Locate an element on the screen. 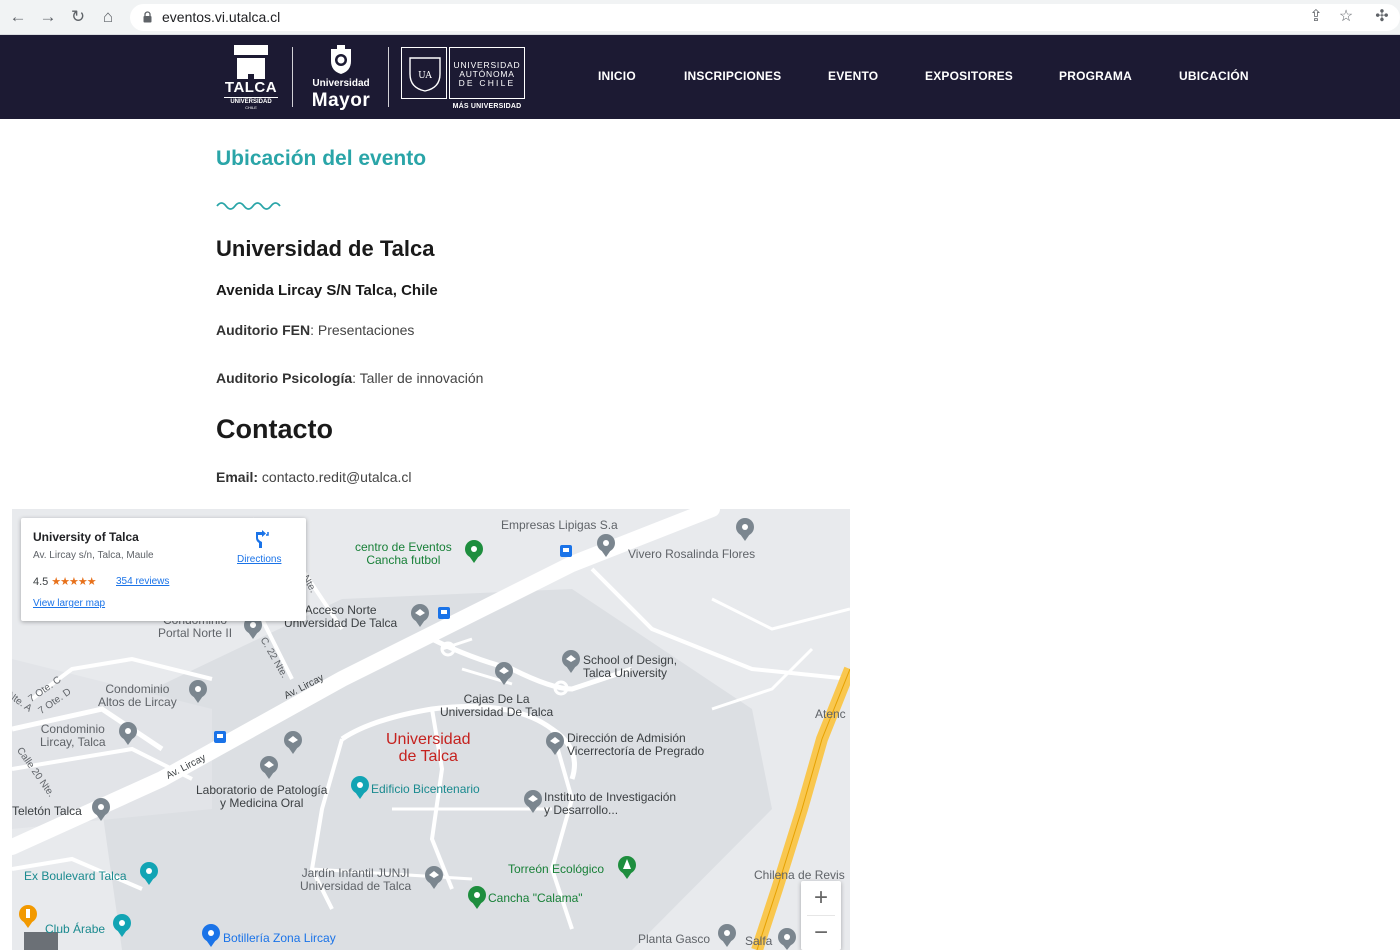  logo-talca-chile: CHILE is located at coordinates (251, 107).